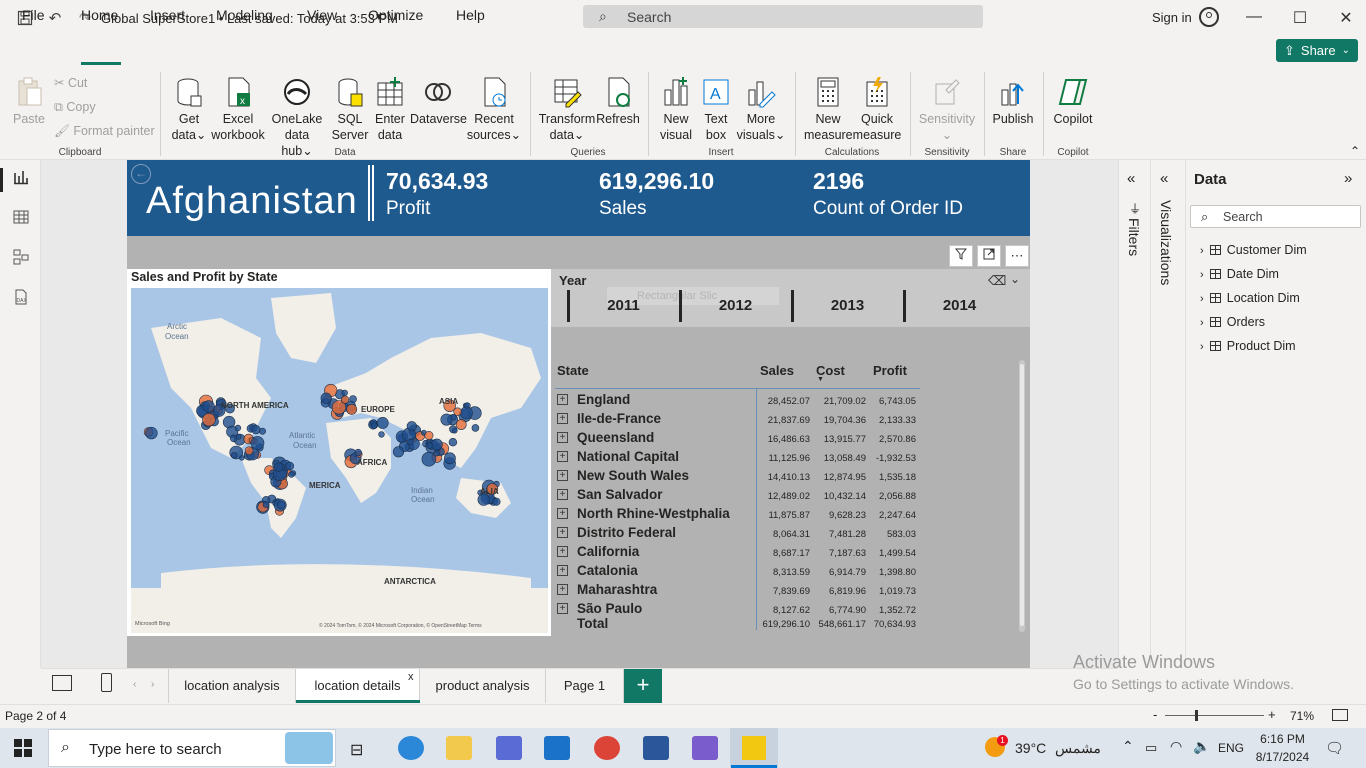 The width and height of the screenshot is (1366, 768). What do you see at coordinates (483, 686) in the screenshot?
I see `page-tab-product-analysis: product analysis` at bounding box center [483, 686].